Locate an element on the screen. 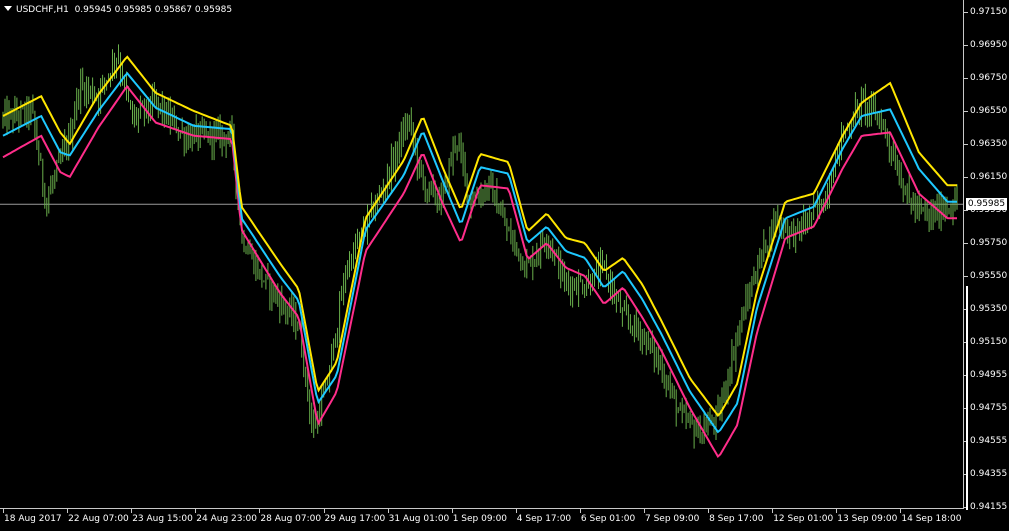 The height and width of the screenshot is (531, 1009). price-label: 0.94355 is located at coordinates (989, 474).